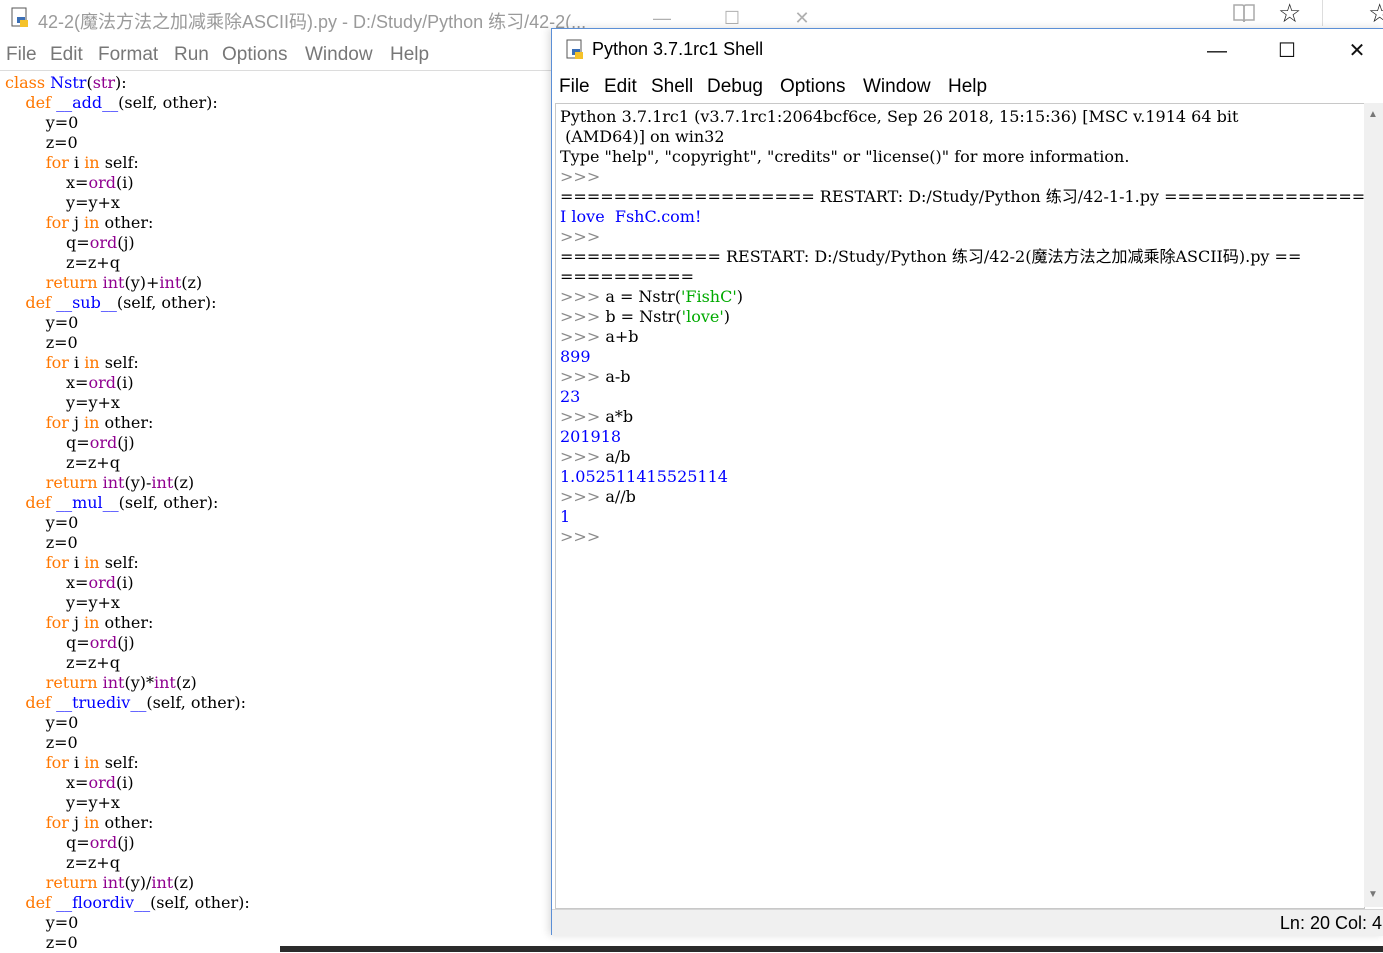 This screenshot has width=1383, height=953. I want to click on python-file-icon, so click(19, 17).